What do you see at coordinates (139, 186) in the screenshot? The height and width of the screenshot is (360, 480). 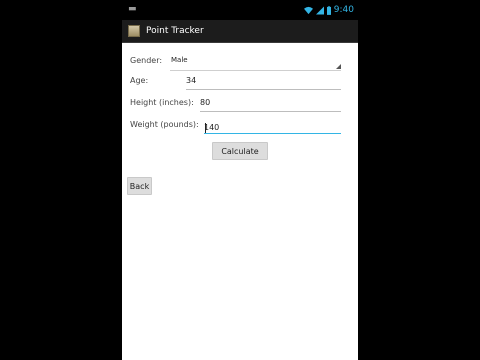 I see `back-button: Back` at bounding box center [139, 186].